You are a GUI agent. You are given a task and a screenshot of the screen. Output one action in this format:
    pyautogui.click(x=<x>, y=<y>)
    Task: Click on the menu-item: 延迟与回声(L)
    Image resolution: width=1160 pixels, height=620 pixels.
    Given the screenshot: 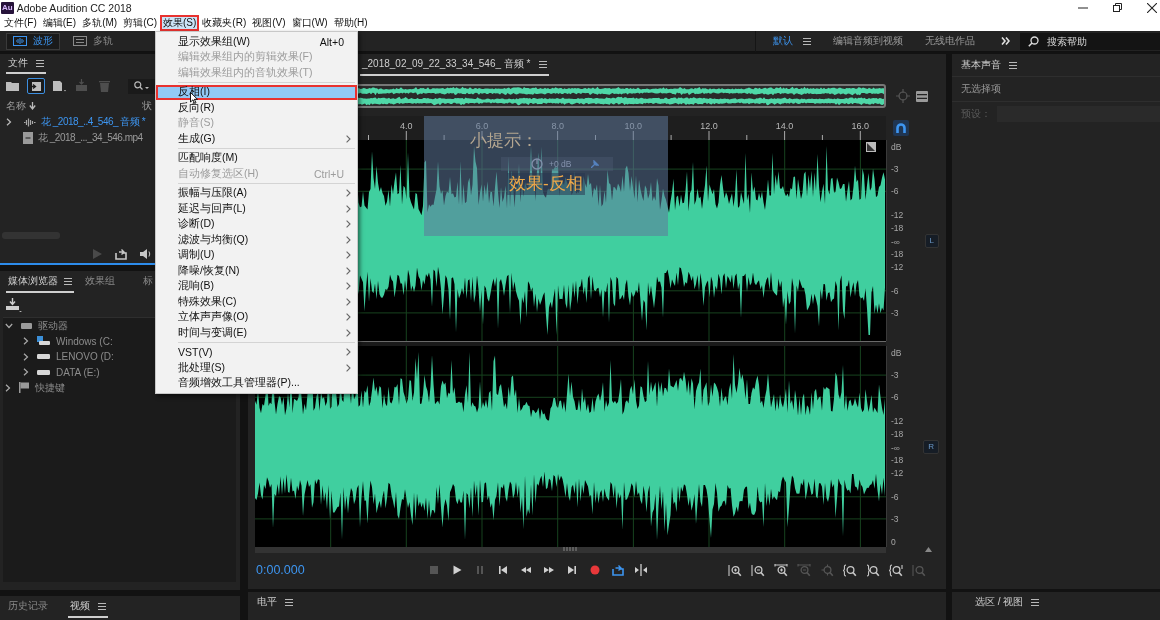 What is the action you would take?
    pyautogui.click(x=256, y=209)
    